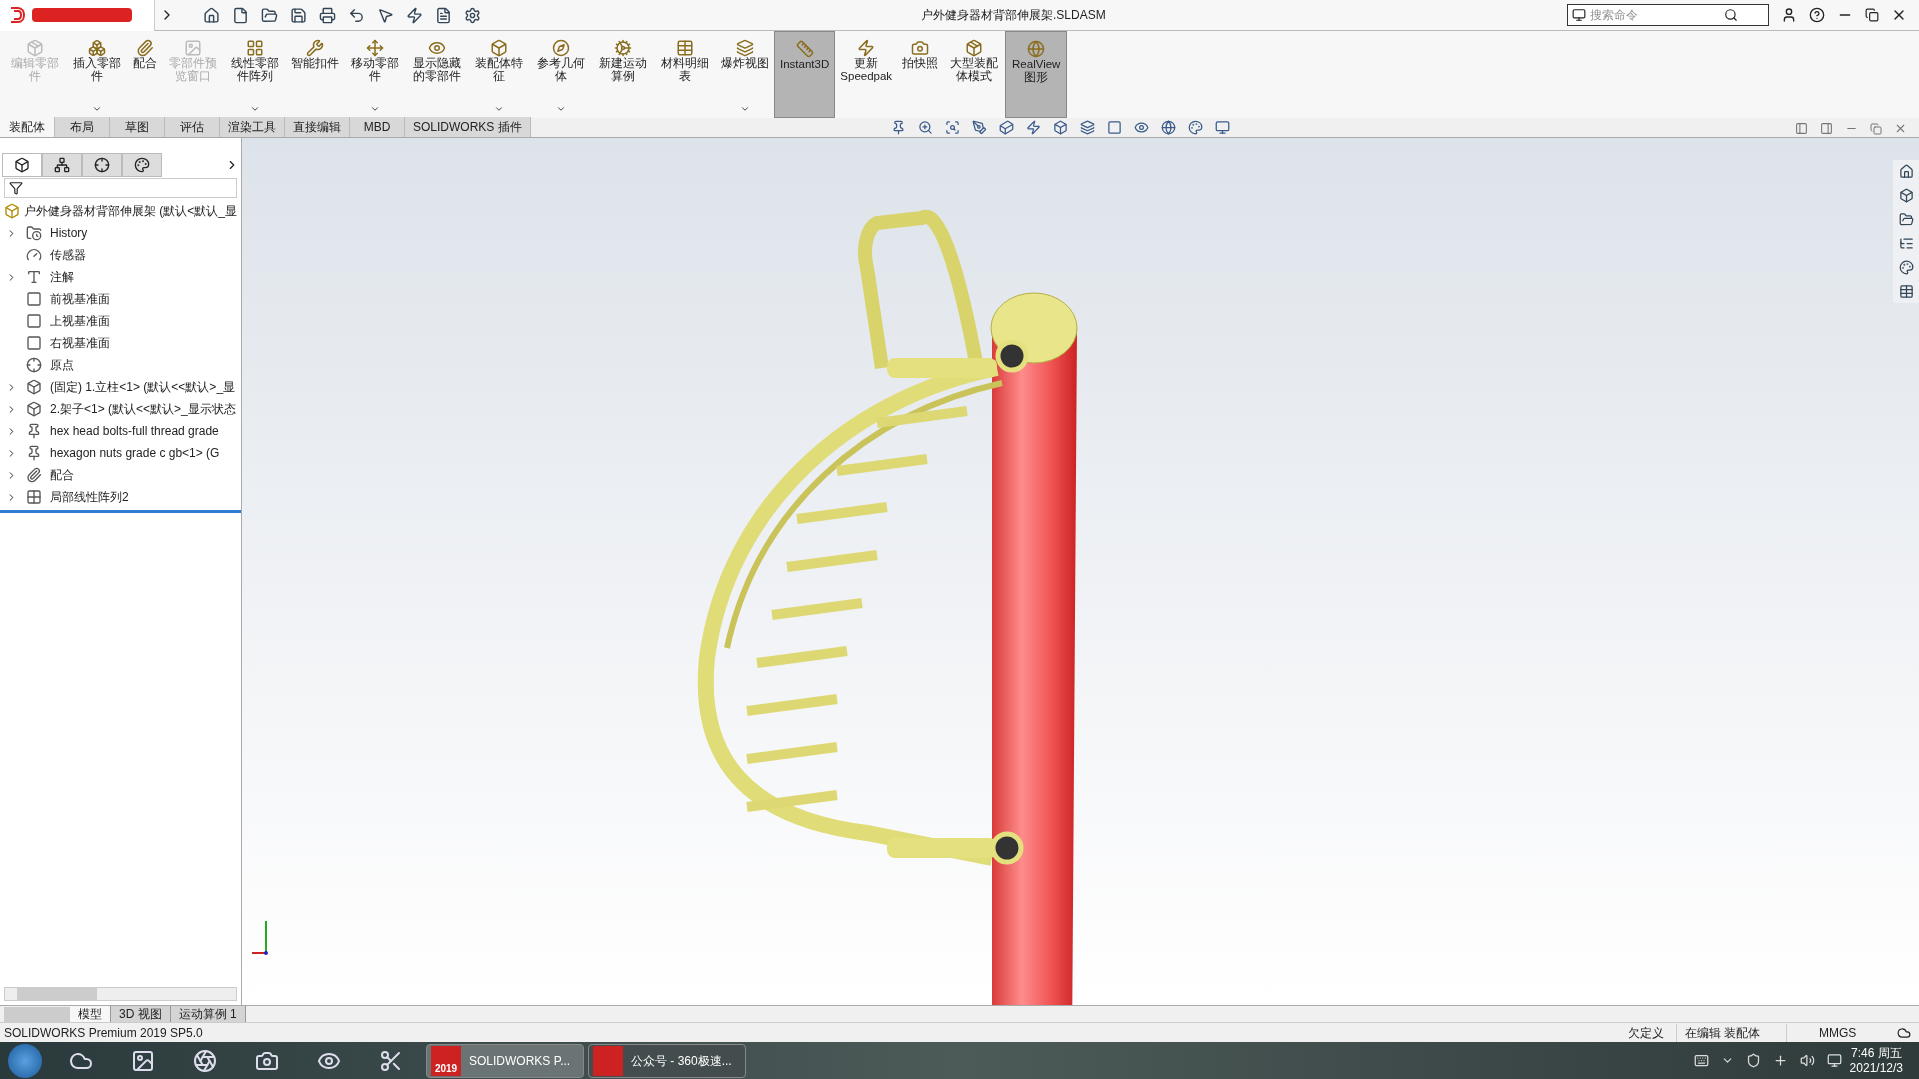 The height and width of the screenshot is (1079, 1919). I want to click on ribbon-button: 大型装配体模式, so click(974, 74).